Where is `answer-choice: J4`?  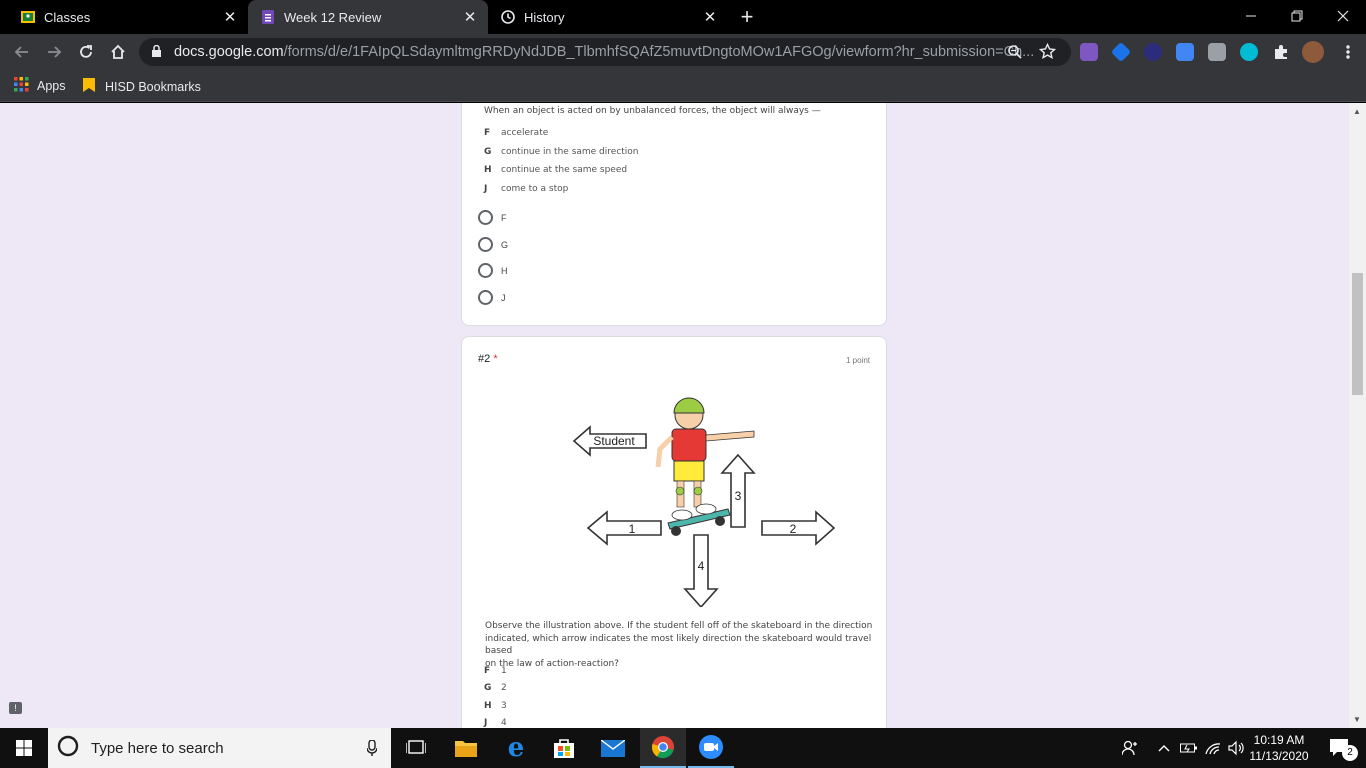 answer-choice: J4 is located at coordinates (495, 723).